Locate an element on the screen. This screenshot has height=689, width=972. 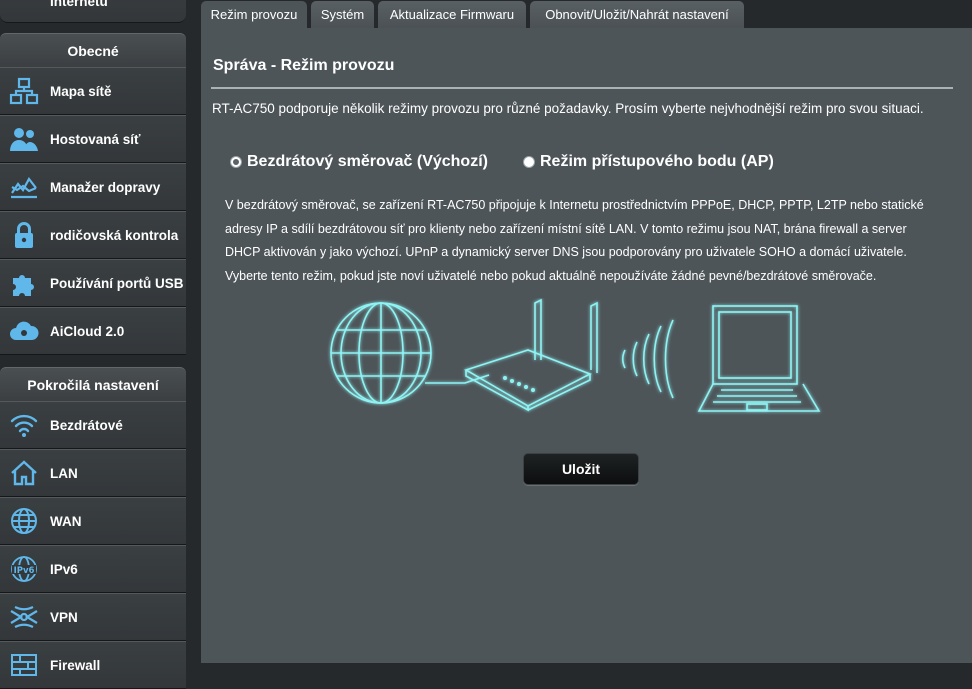
title-divider is located at coordinates (582, 88).